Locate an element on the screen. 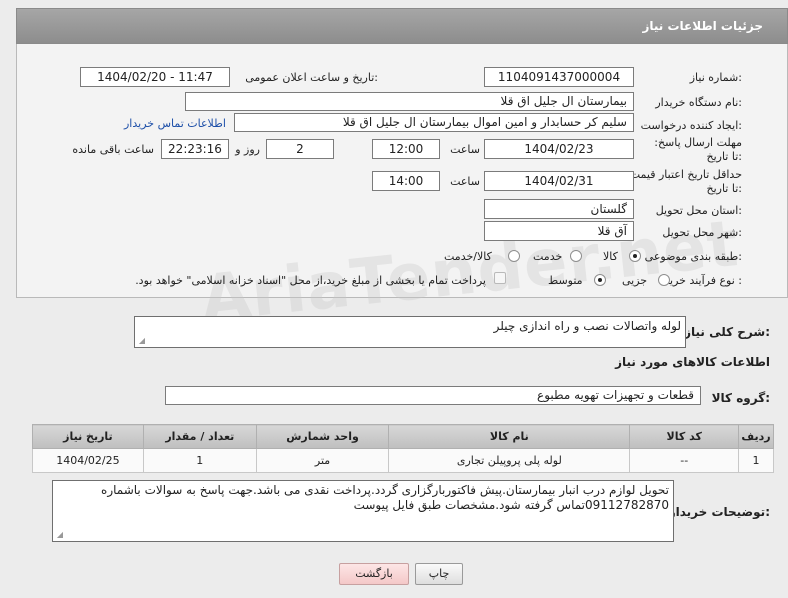 Image resolution: width=788 pixels, height=598 pixels. category-radio-goods is located at coordinates (635, 256).